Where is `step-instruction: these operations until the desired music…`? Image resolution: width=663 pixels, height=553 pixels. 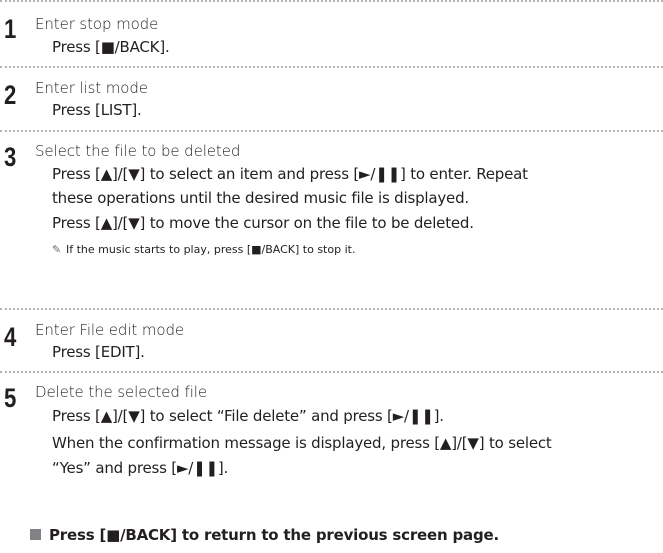 step-instruction: these operations until the desired music… is located at coordinates (260, 198).